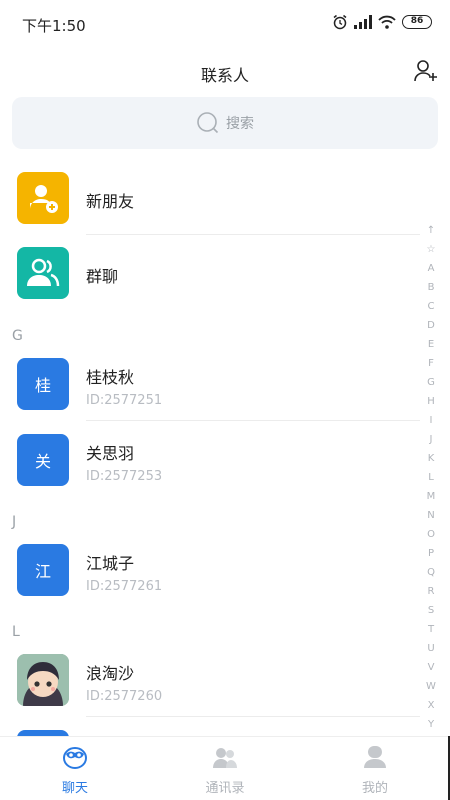 Image resolution: width=450 pixels, height=800 pixels. I want to click on contact-row: 桂 桂枝秋 ID:2577251, so click(210, 383).